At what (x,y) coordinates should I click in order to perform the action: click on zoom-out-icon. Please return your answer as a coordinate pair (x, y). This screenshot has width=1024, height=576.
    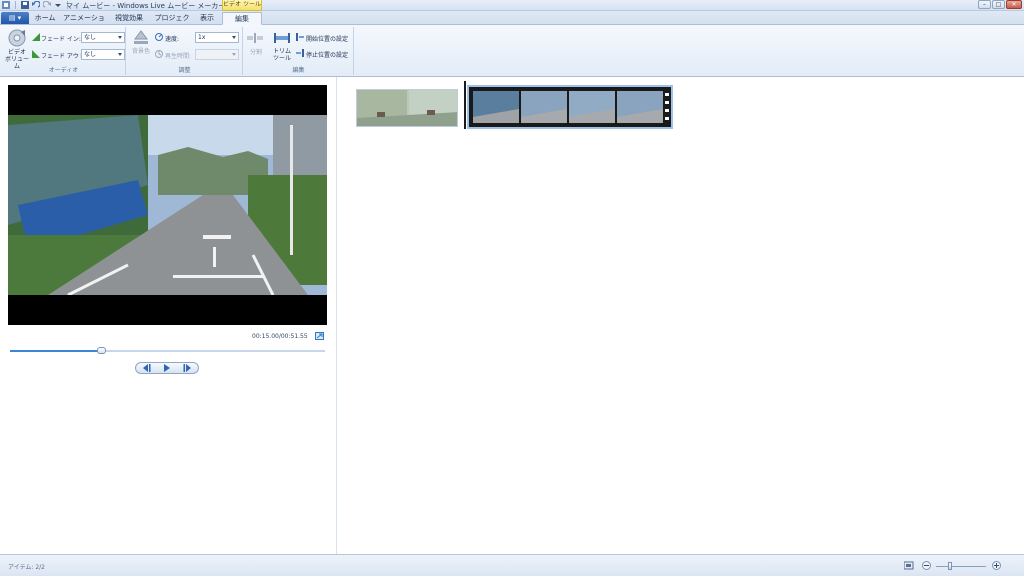
    Looking at the image, I should click on (926, 565).